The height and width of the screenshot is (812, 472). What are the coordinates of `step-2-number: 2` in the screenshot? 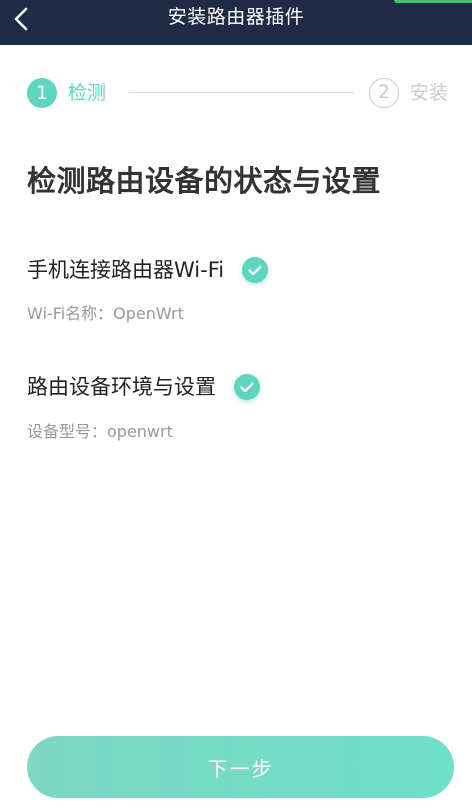 It's located at (384, 93).